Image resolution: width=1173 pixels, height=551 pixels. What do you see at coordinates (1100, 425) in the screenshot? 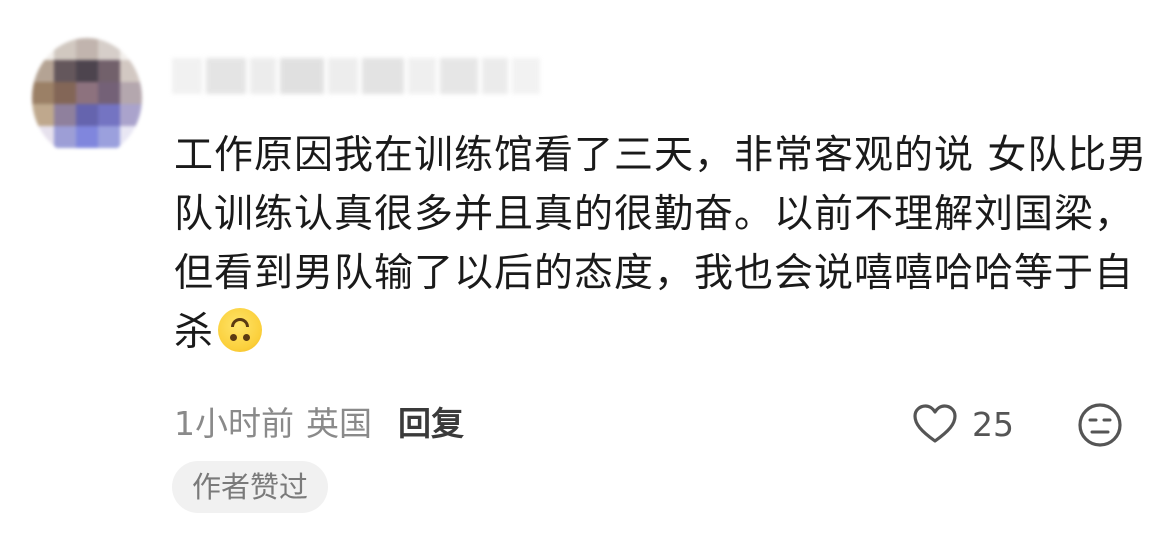
I see `unamused-face-icon` at bounding box center [1100, 425].